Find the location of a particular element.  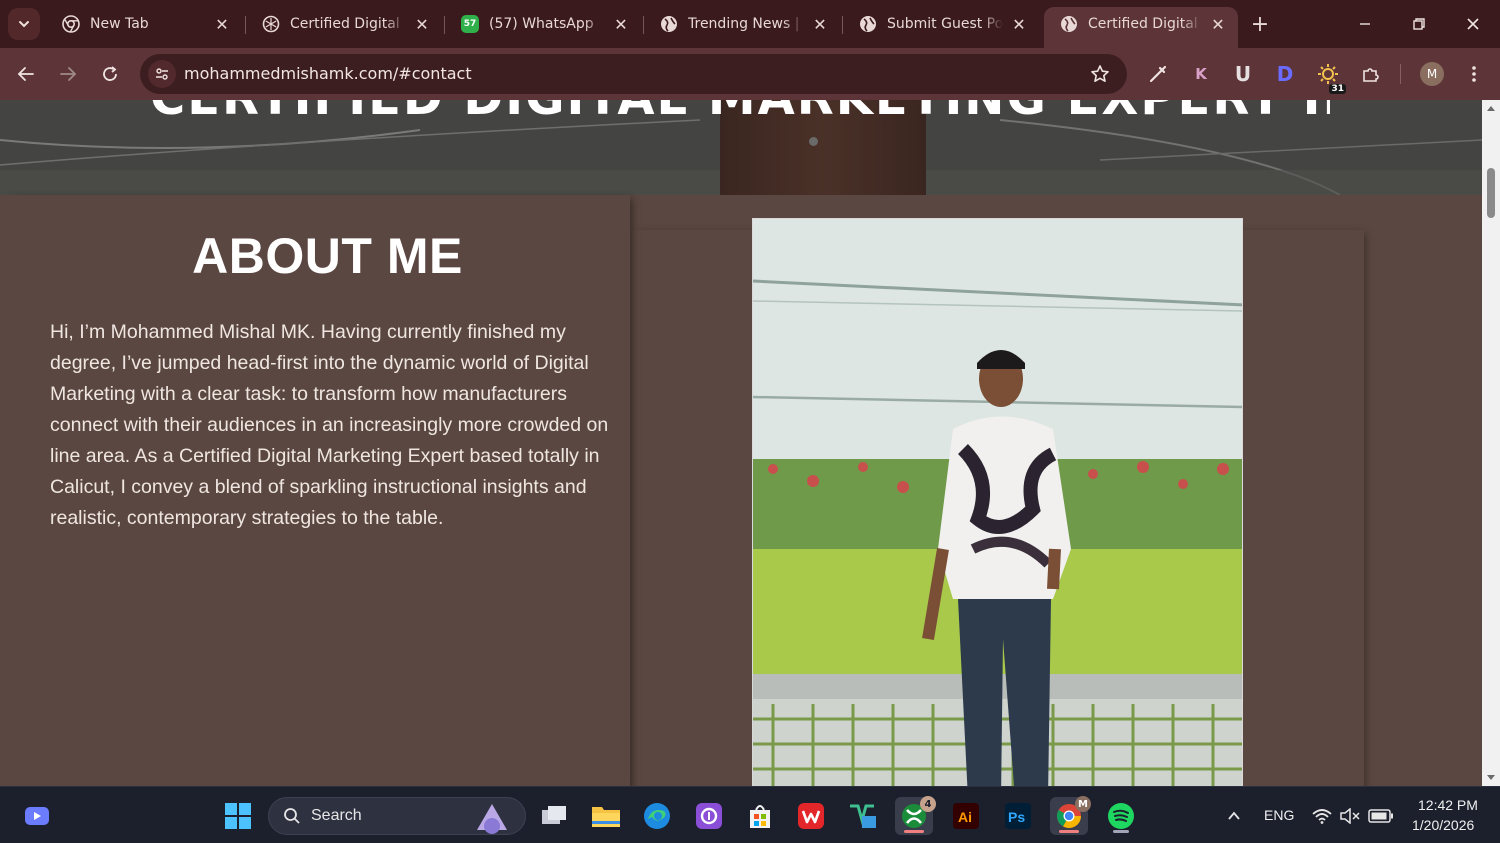

clock-time: 12:42 PM is located at coordinates (1448, 805).